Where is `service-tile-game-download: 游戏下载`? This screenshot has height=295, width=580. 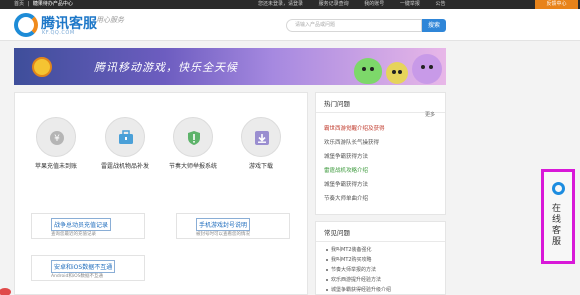
service-tile-game-download: 游戏下载 is located at coordinates (261, 143).